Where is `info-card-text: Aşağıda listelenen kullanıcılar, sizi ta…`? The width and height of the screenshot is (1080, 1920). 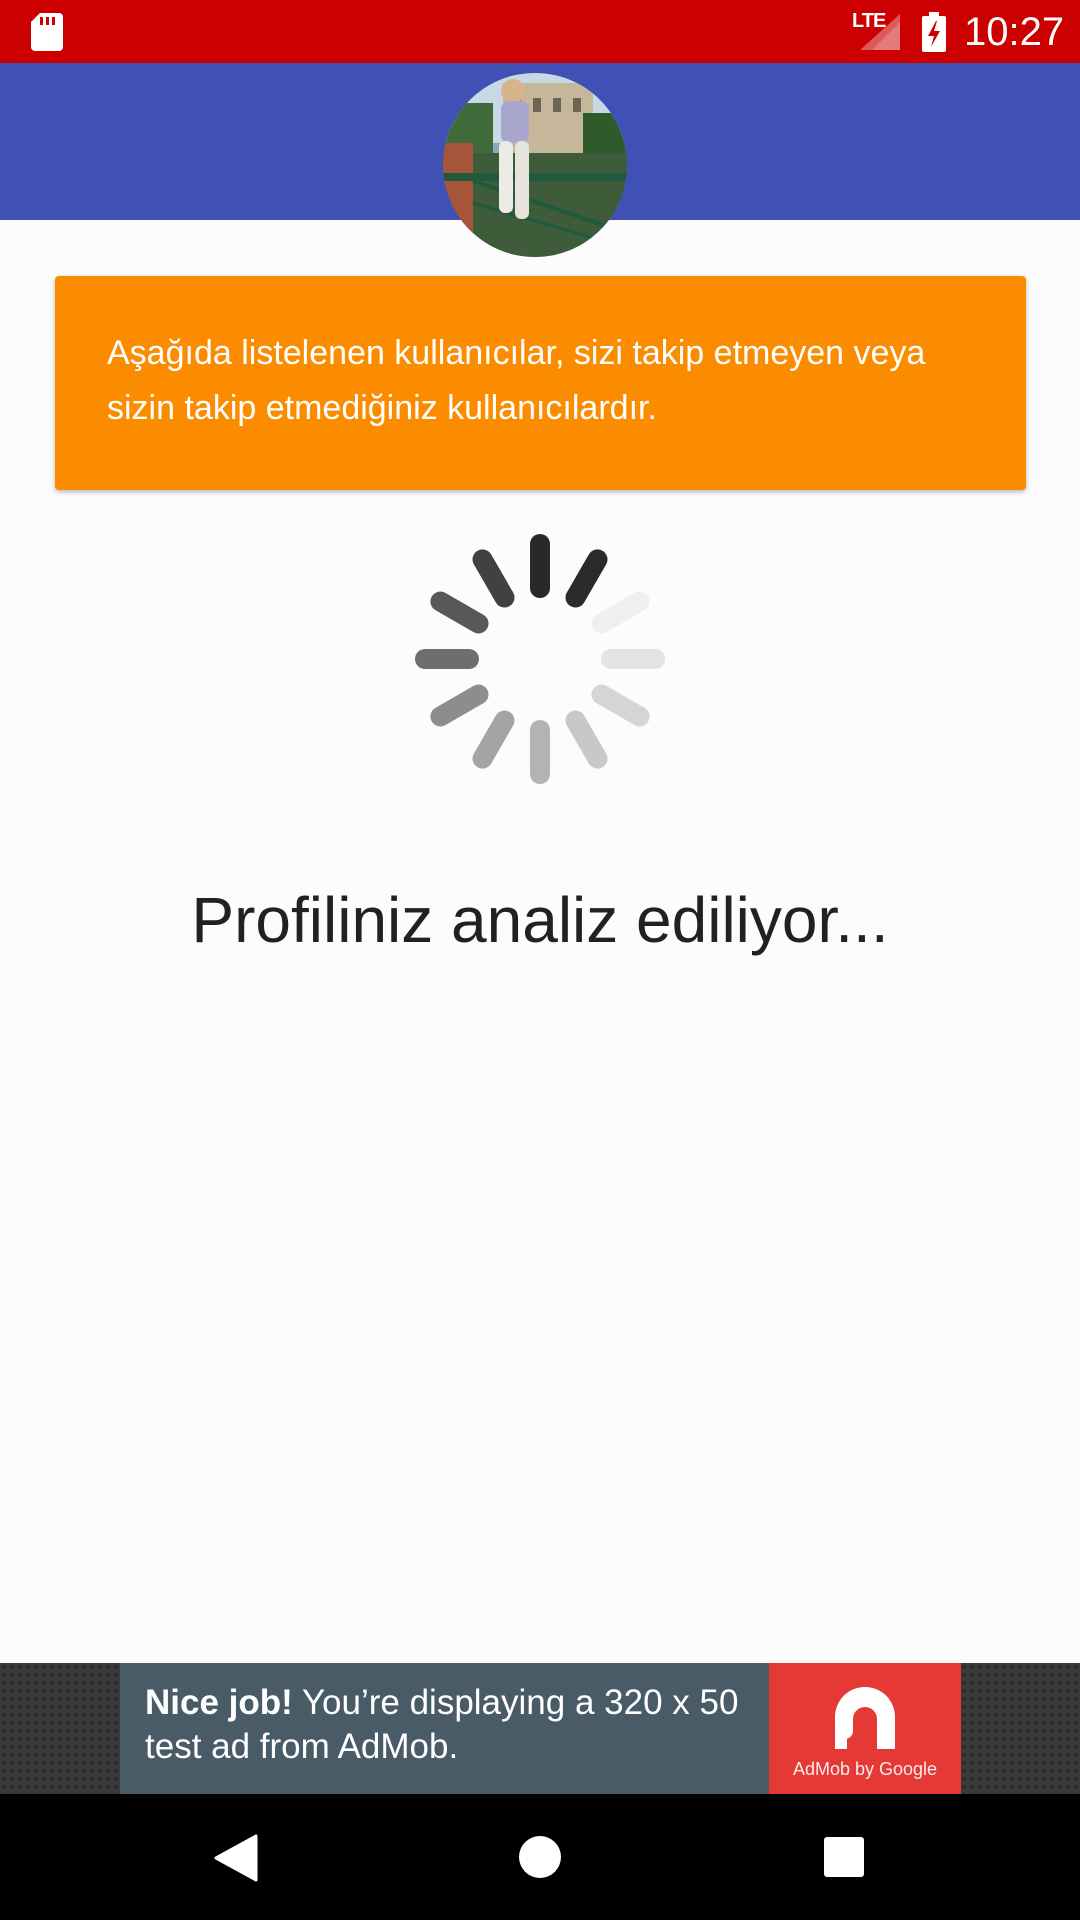
info-card-text: Aşağıda listelenen kullanıcılar, sizi ta… is located at coordinates (516, 380).